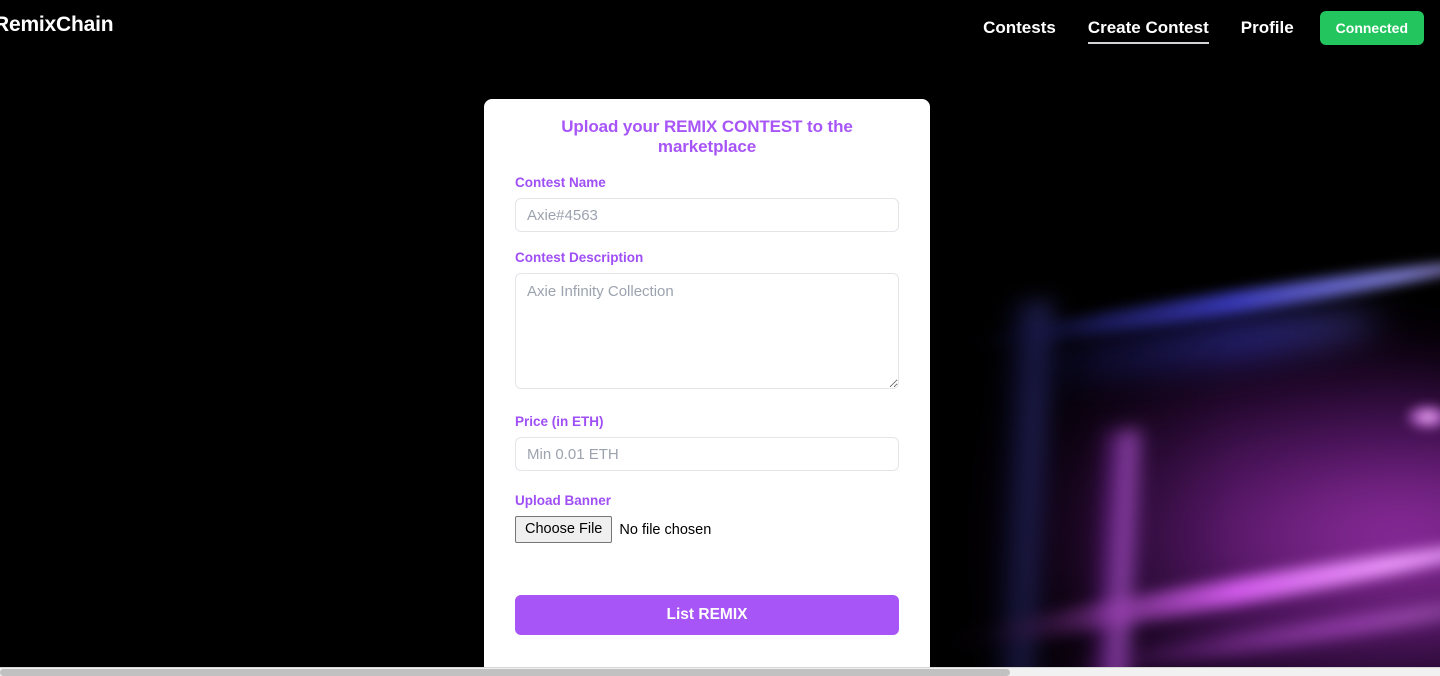 This screenshot has height=676, width=1440. What do you see at coordinates (665, 529) in the screenshot?
I see `file-status-text: No file chosen` at bounding box center [665, 529].